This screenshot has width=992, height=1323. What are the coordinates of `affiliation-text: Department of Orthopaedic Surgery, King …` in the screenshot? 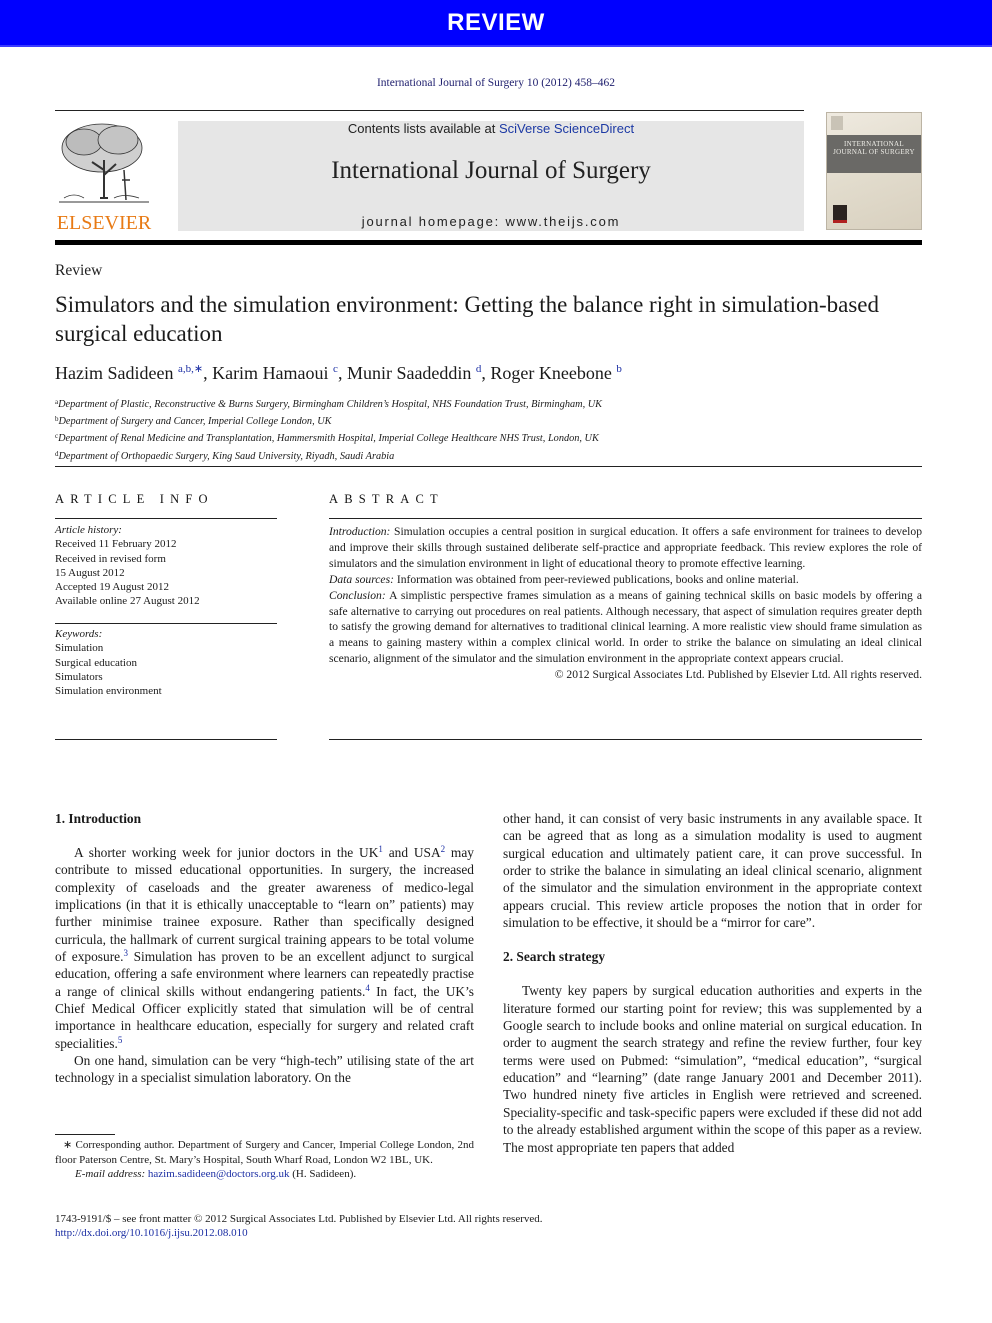 It's located at (226, 456).